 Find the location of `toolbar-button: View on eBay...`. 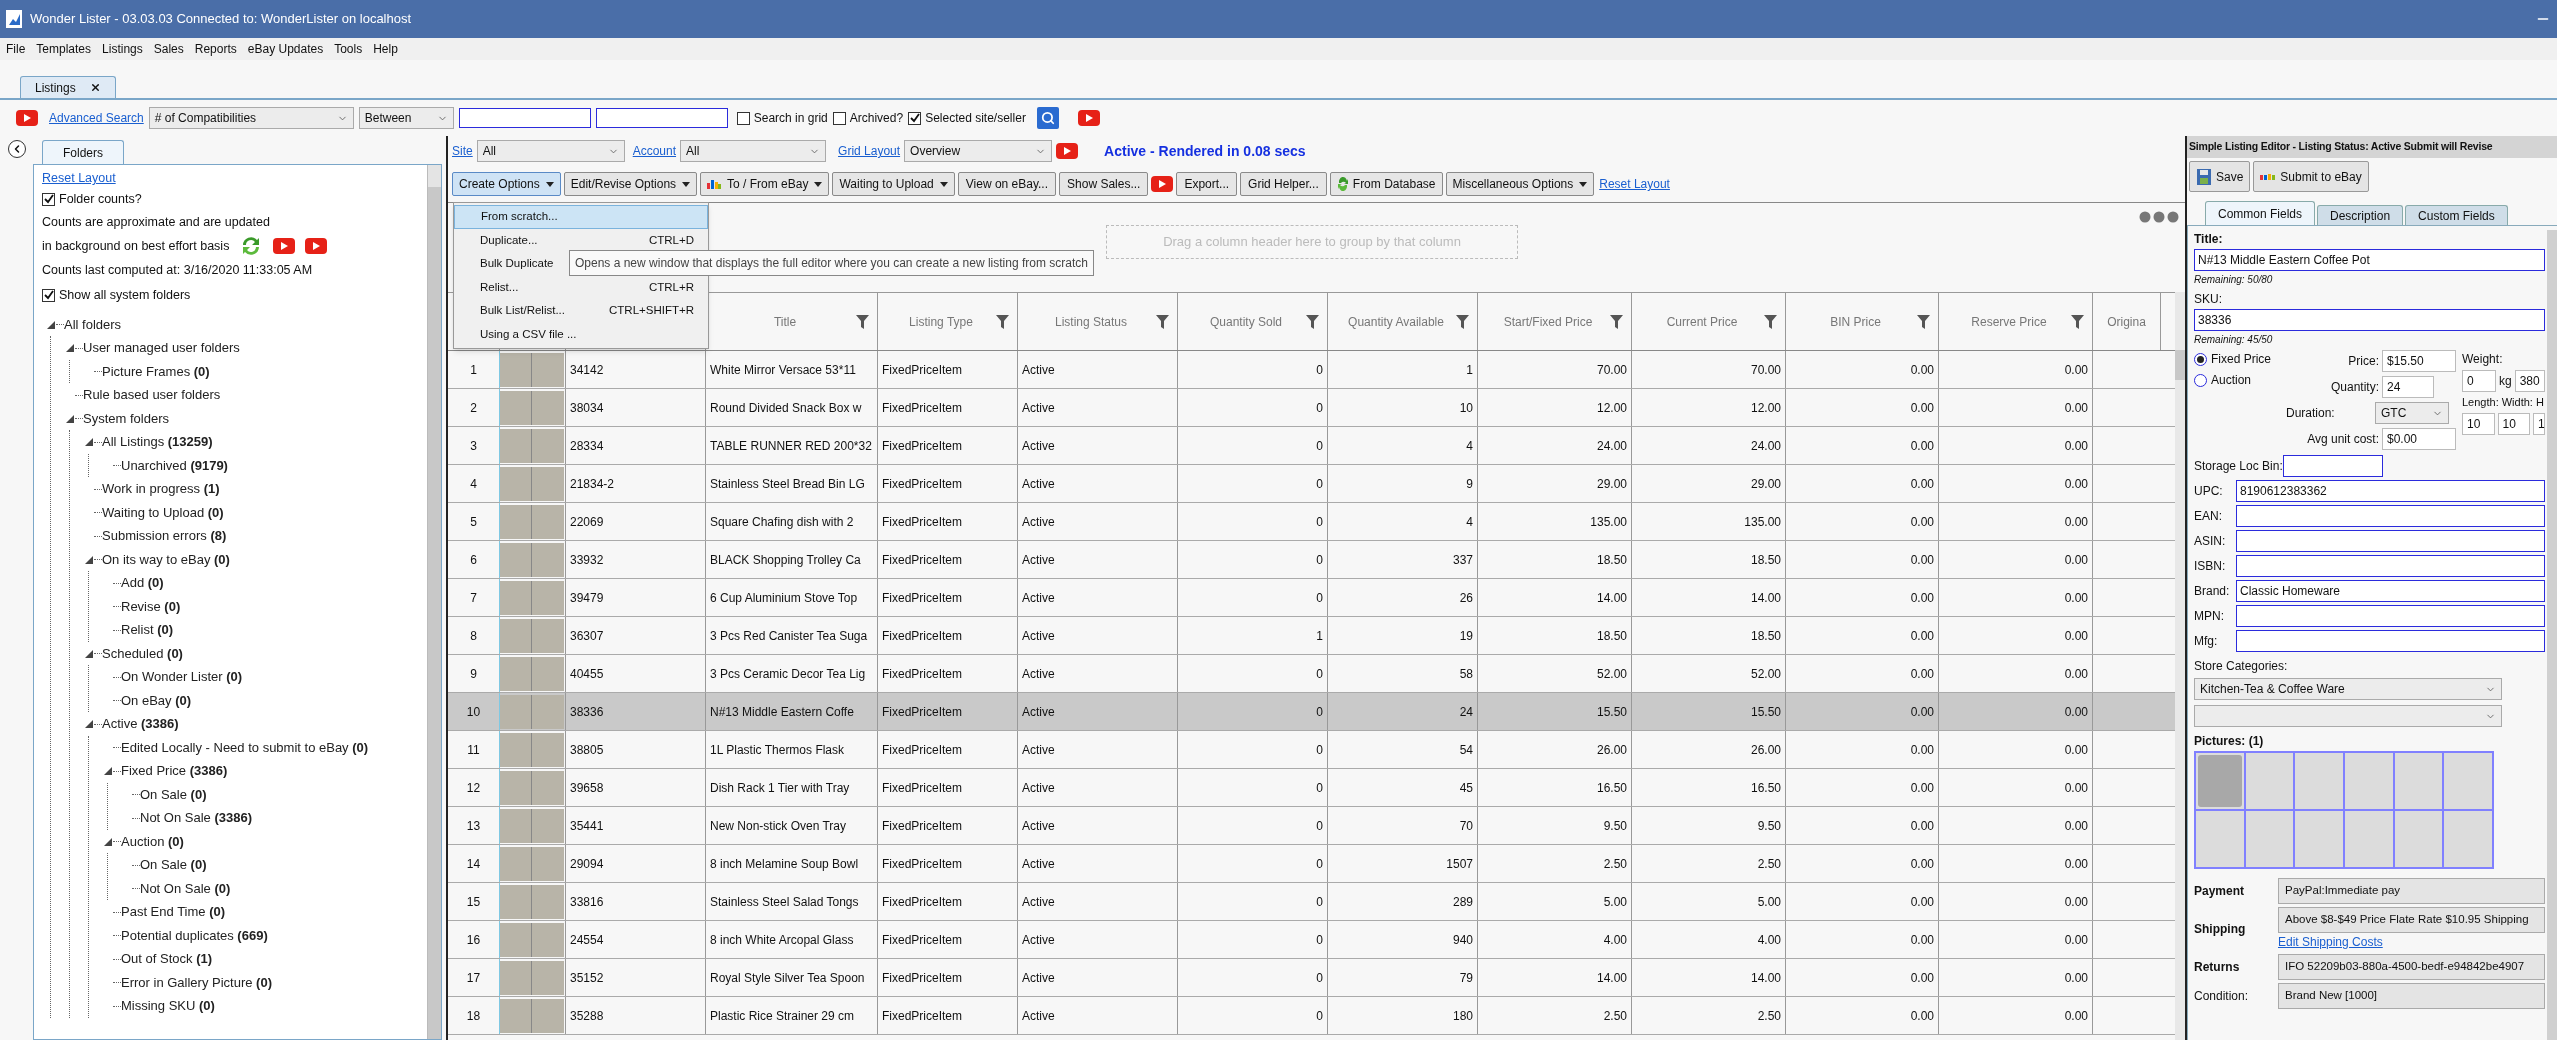

toolbar-button: View on eBay... is located at coordinates (1007, 184).